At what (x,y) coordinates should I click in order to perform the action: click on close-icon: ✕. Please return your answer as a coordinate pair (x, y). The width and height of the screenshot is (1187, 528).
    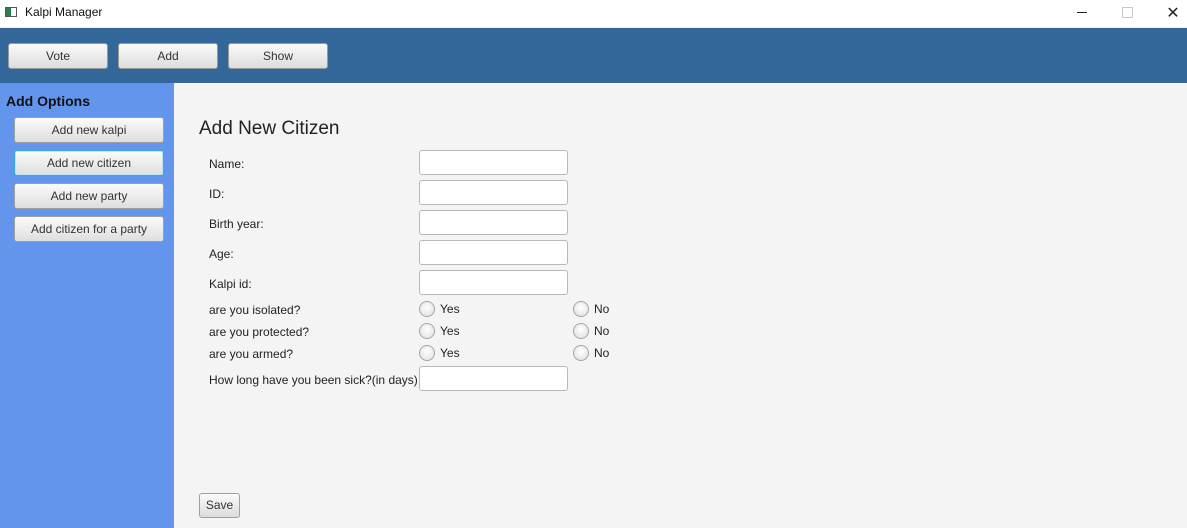
    Looking at the image, I should click on (1173, 12).